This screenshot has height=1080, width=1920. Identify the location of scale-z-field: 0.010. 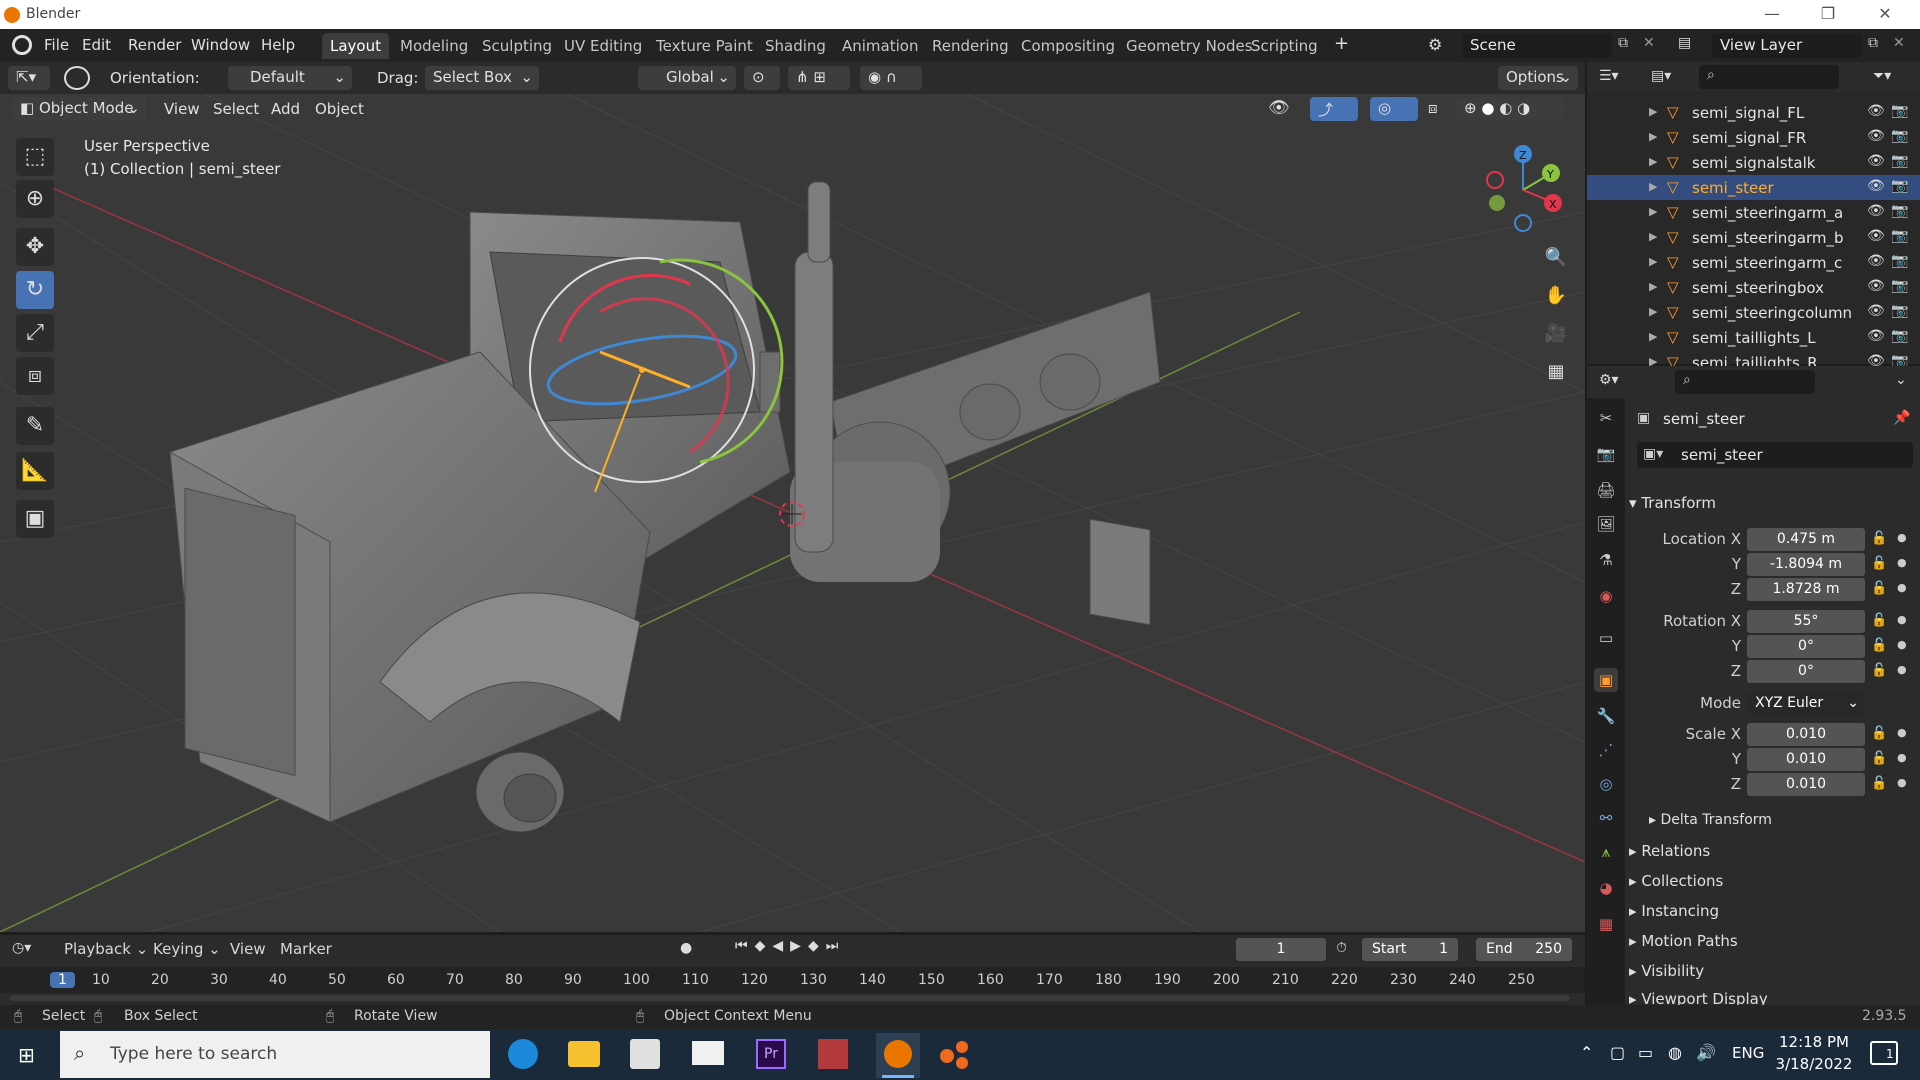
(1806, 784).